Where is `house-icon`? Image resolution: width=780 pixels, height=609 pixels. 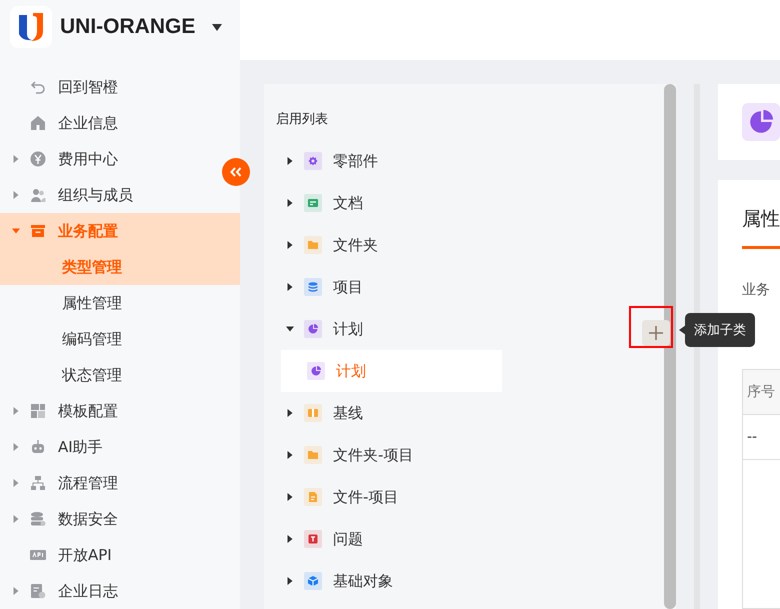
house-icon is located at coordinates (38, 123).